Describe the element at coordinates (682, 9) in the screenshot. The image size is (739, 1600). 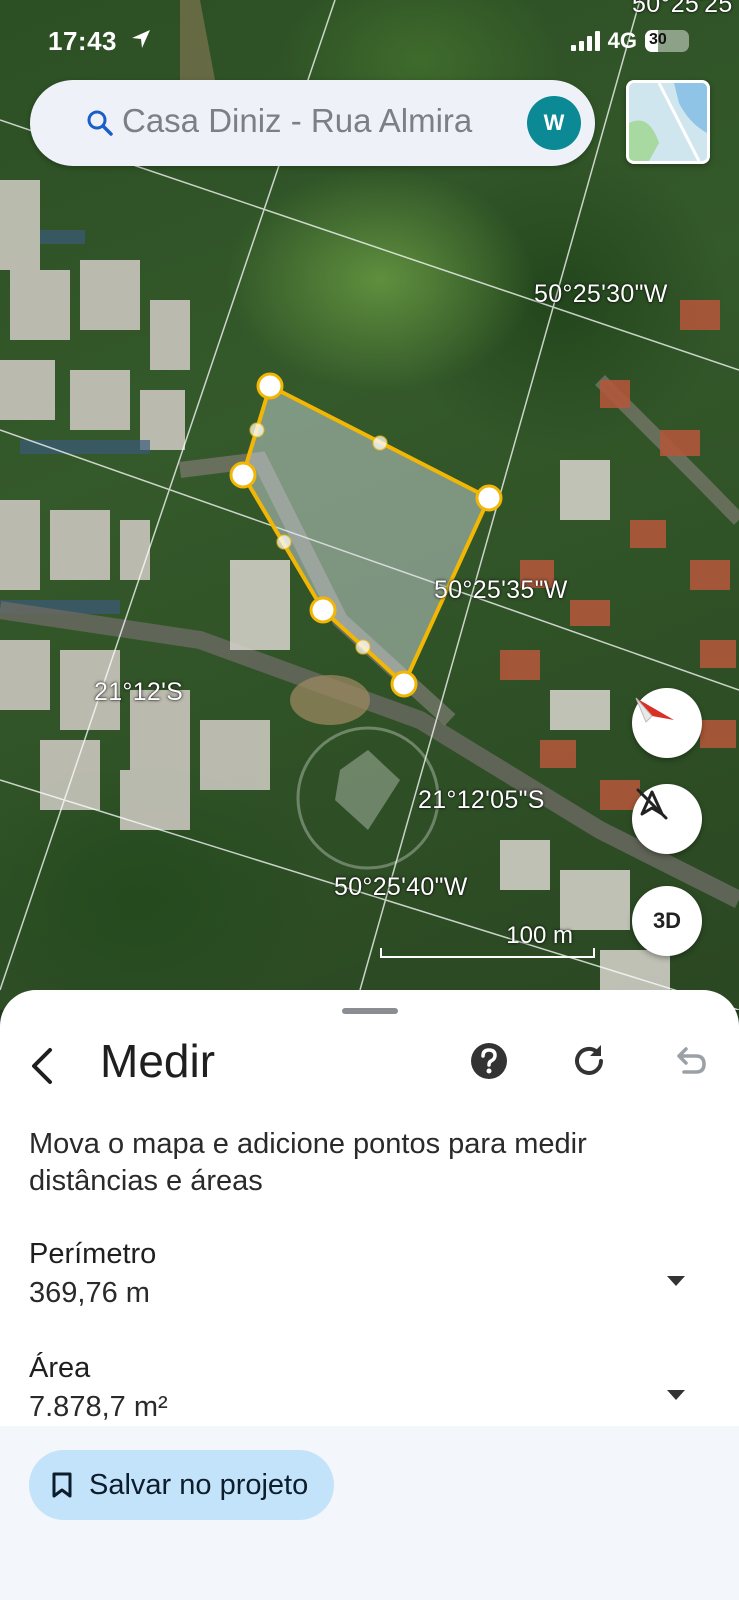
I see `coordinate-label: 50°25'25` at that location.